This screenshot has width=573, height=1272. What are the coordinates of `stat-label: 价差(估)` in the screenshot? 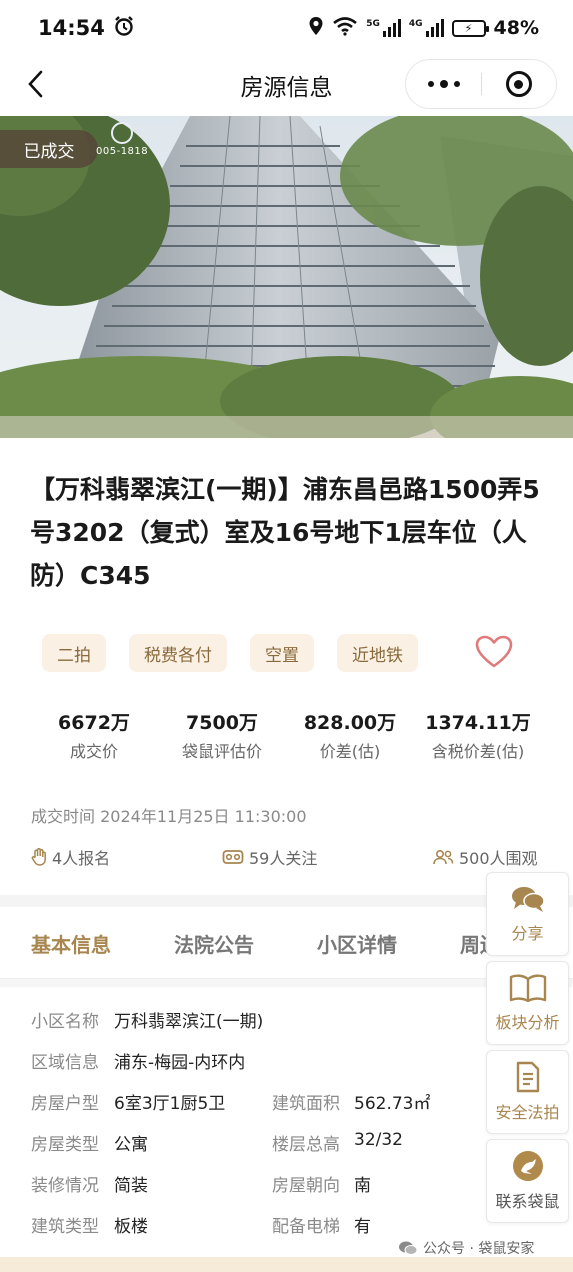 It's located at (350, 751).